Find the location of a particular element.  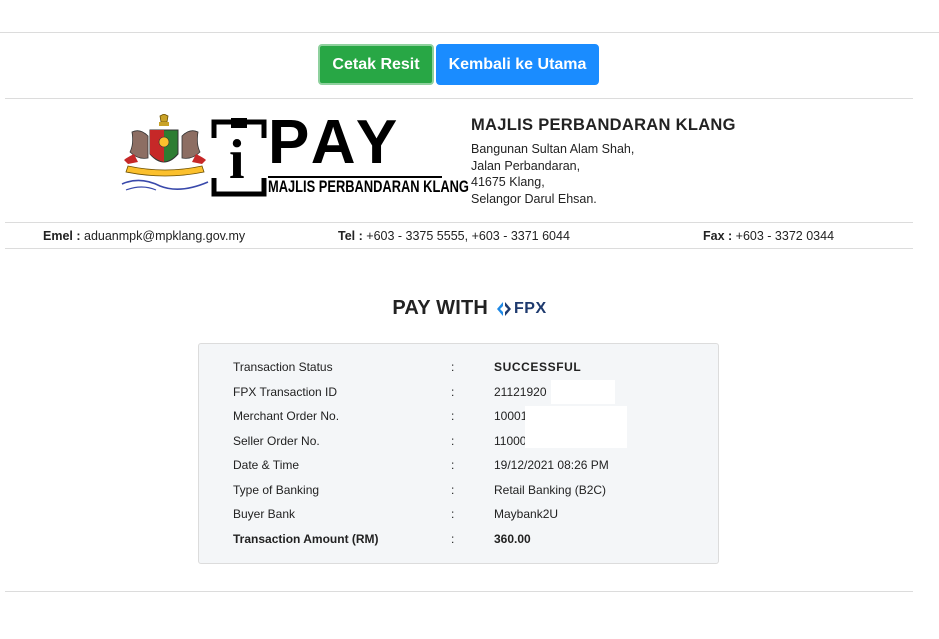

detail-value: 19/12/2021 08:26 PM is located at coordinates (551, 465).